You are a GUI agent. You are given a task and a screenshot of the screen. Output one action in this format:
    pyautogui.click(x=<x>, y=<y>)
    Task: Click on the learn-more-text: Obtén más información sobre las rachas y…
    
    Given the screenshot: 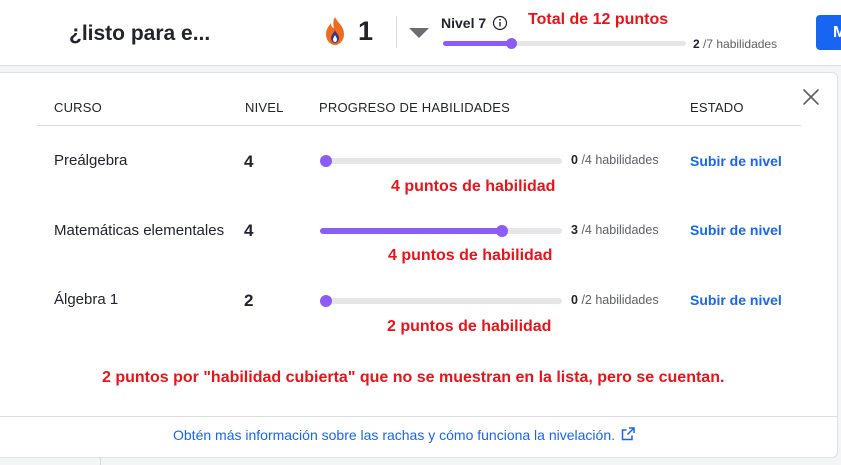 What is the action you would take?
    pyautogui.click(x=394, y=435)
    